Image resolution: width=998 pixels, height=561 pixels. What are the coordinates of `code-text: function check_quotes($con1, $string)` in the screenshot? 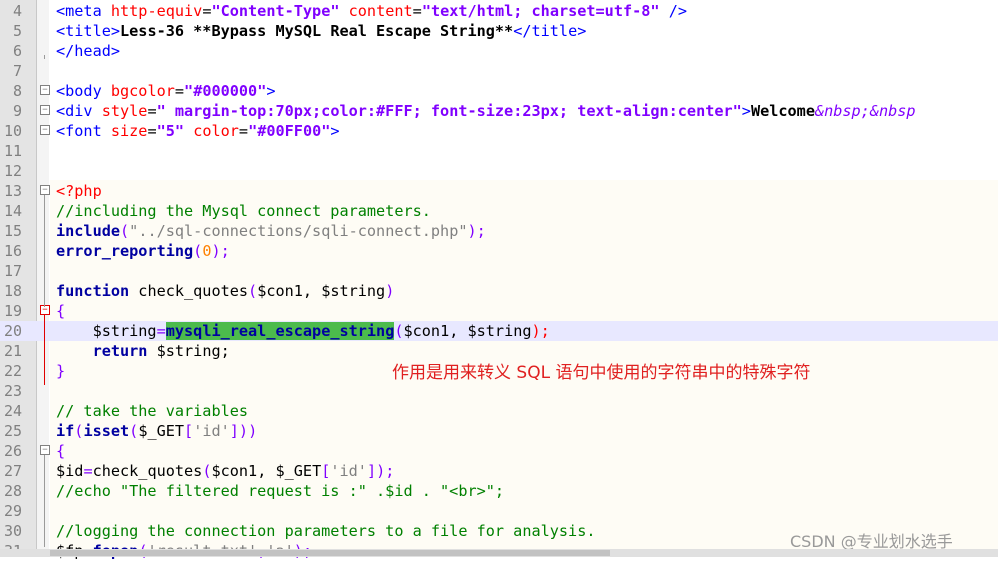 It's located at (225, 291).